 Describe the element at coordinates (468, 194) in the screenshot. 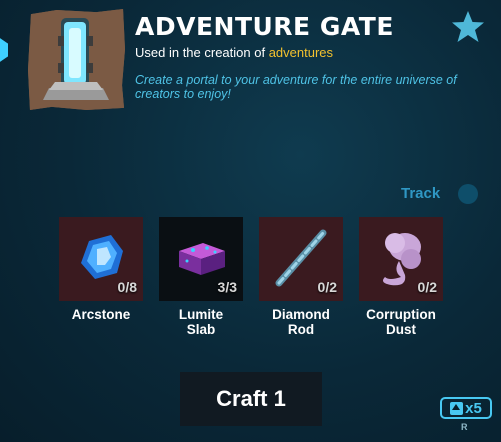

I see `track-toggle` at that location.